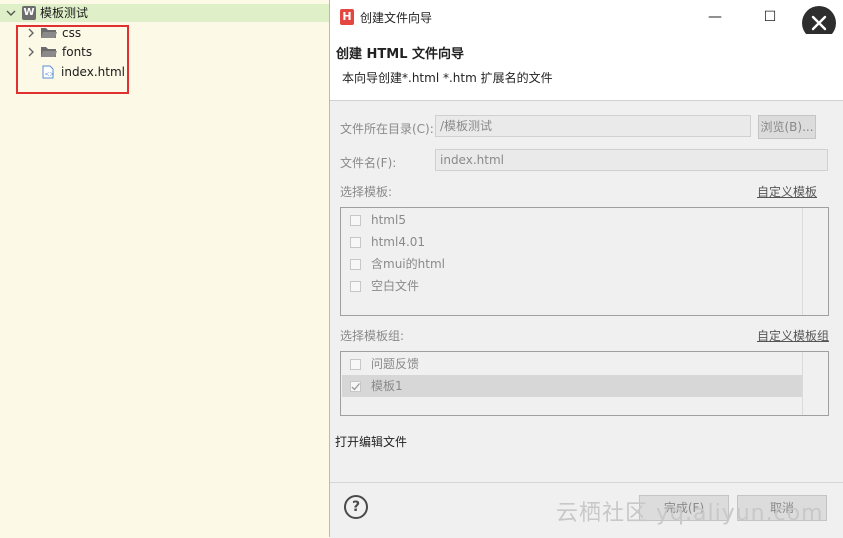 Image resolution: width=843 pixels, height=538 pixels. What do you see at coordinates (690, 513) in the screenshot?
I see `watermark: 云栖社区 yq.aliyun.com` at bounding box center [690, 513].